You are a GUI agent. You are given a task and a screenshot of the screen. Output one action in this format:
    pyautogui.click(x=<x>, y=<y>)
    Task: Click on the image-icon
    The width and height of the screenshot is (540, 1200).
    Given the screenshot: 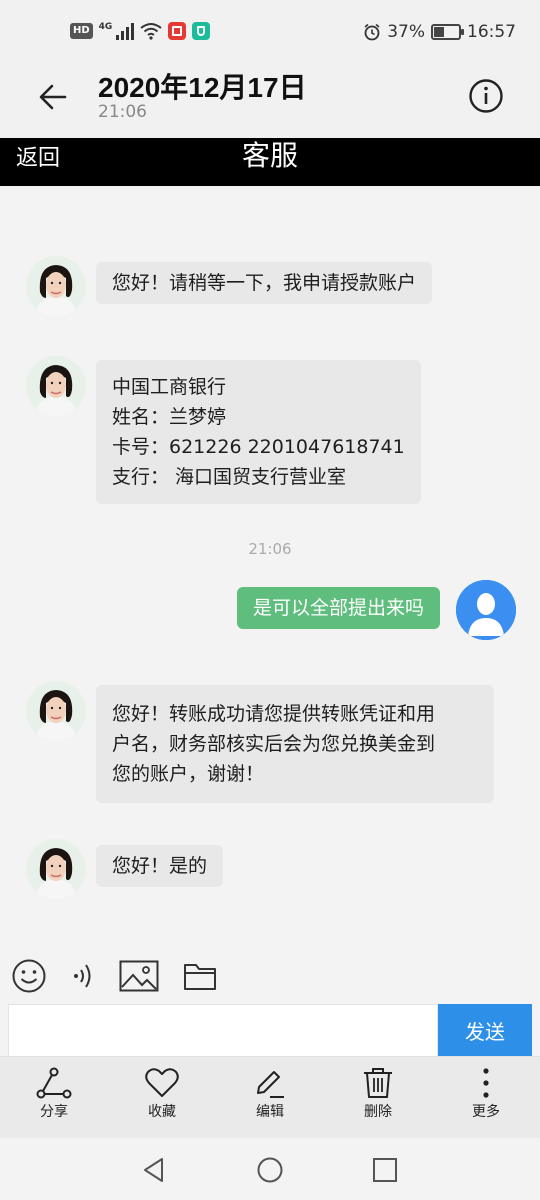 What is the action you would take?
    pyautogui.click(x=139, y=976)
    